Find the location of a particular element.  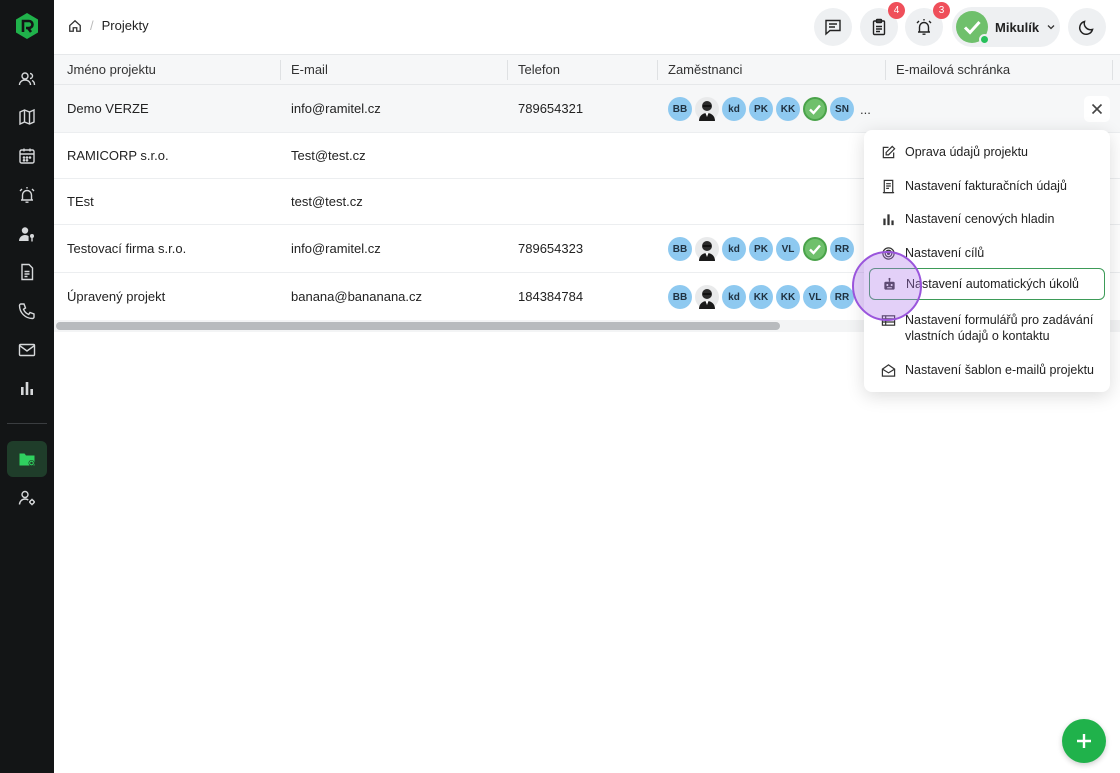

user-key-icon is located at coordinates (26, 234).